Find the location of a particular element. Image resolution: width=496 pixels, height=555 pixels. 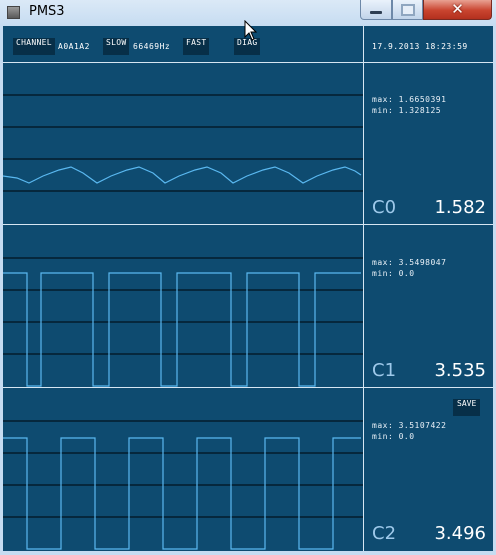

c1-value: 3.535 is located at coordinates (460, 370).